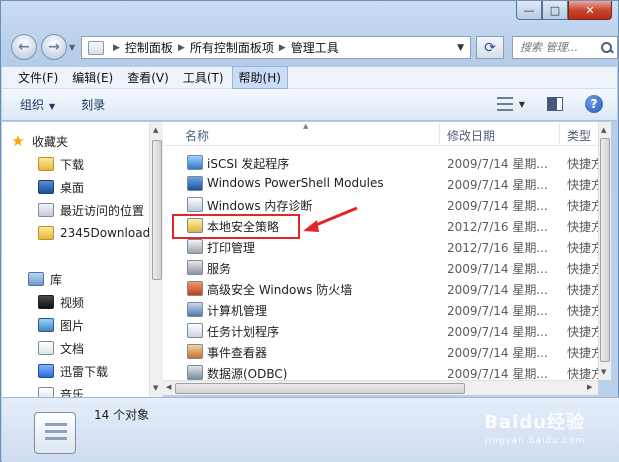 The width and height of the screenshot is (619, 462). I want to click on watermark-logo: Baidu经验, so click(534, 422).